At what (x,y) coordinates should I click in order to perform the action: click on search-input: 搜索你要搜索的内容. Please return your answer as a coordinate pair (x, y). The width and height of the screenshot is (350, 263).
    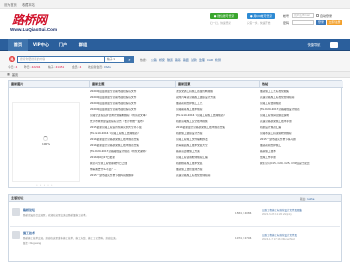
    Looking at the image, I should click on (61, 59).